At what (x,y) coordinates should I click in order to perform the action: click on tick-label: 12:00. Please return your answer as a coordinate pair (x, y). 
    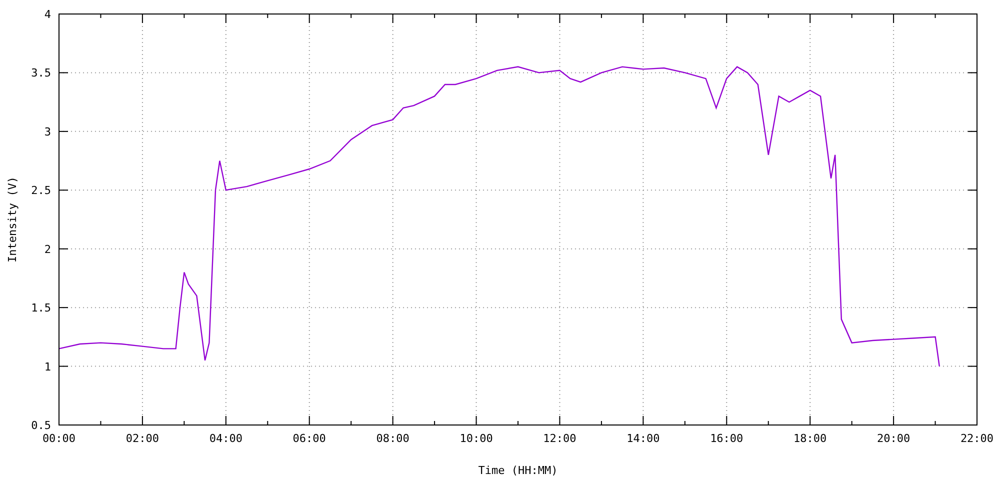
    Looking at the image, I should click on (559, 438).